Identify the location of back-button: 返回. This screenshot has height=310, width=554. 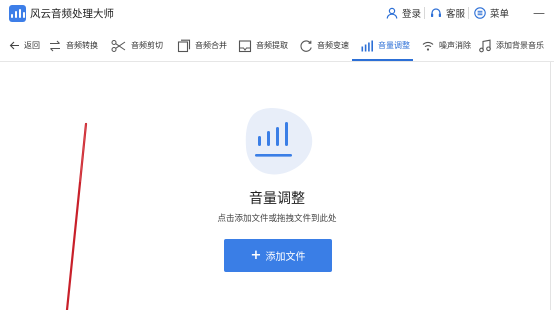
(24, 45).